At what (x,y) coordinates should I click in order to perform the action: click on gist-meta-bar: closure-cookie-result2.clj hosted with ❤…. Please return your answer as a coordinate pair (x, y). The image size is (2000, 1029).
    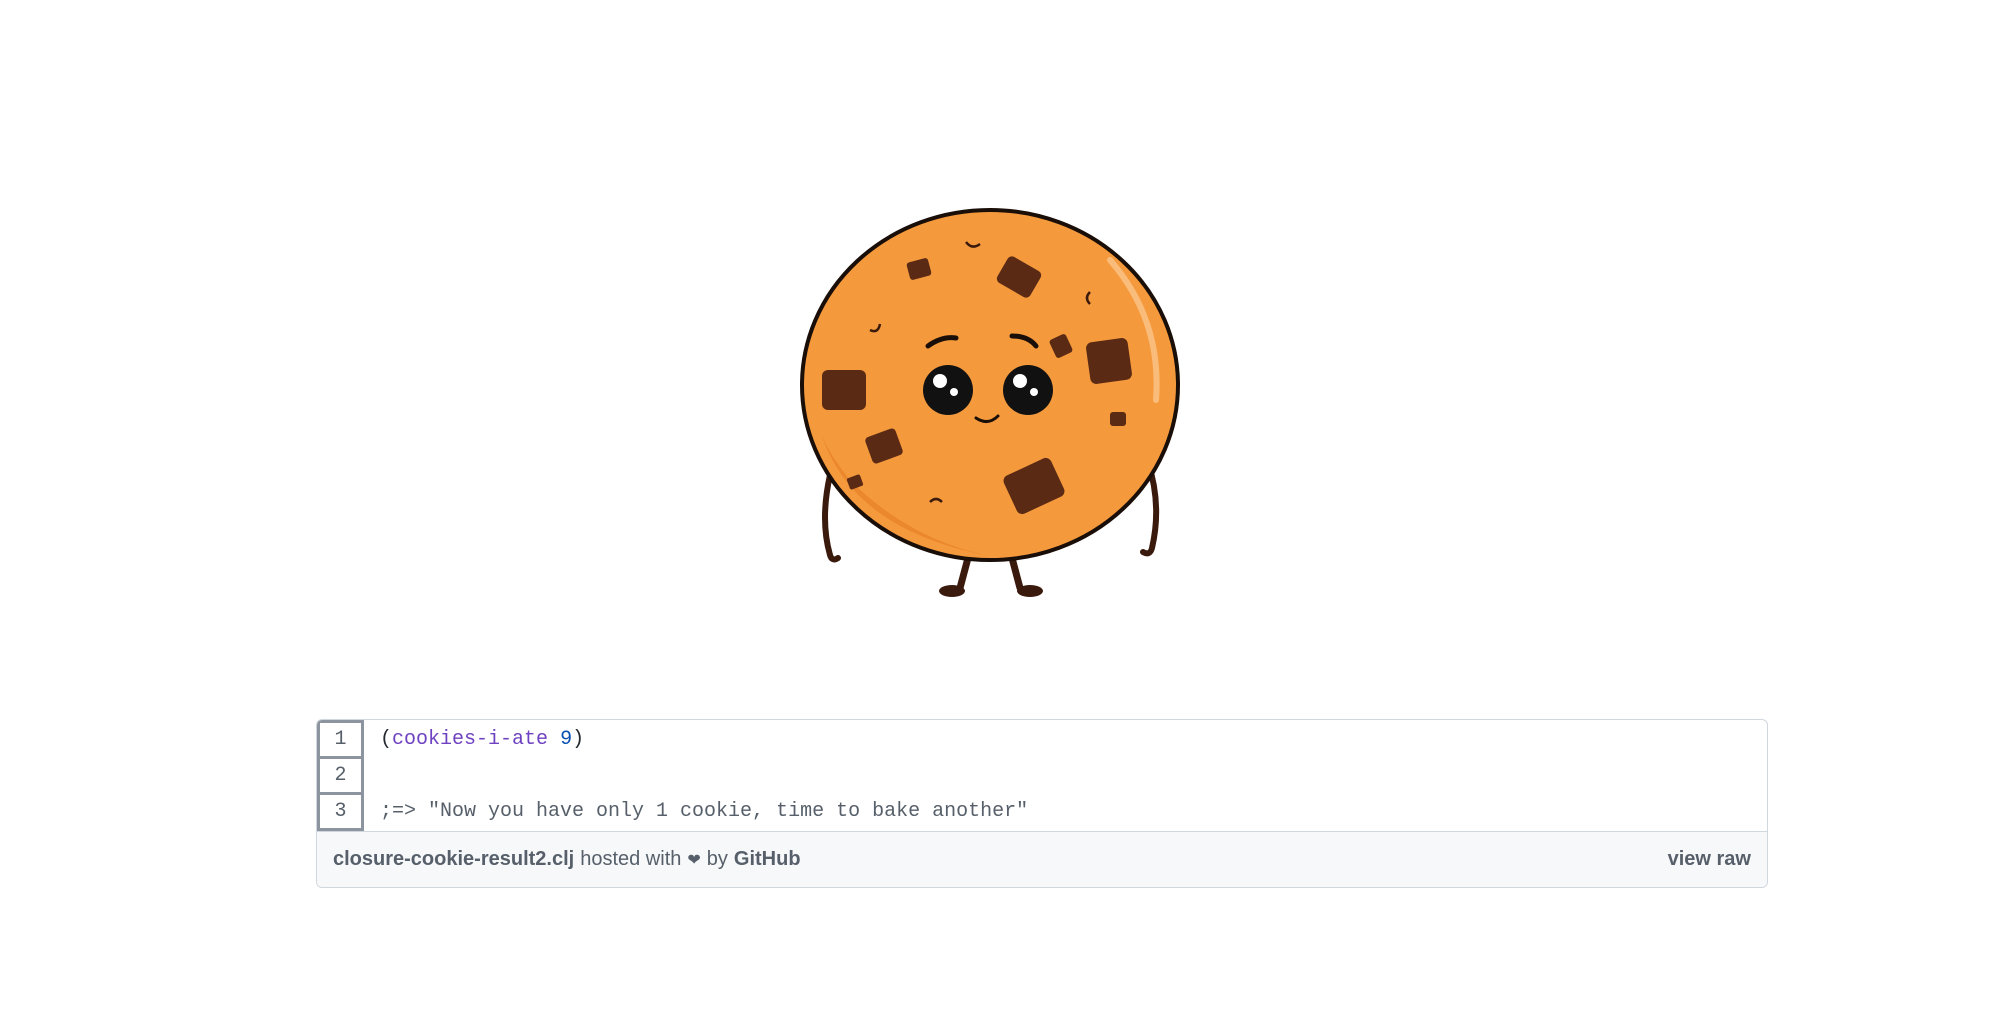
    Looking at the image, I should click on (1042, 859).